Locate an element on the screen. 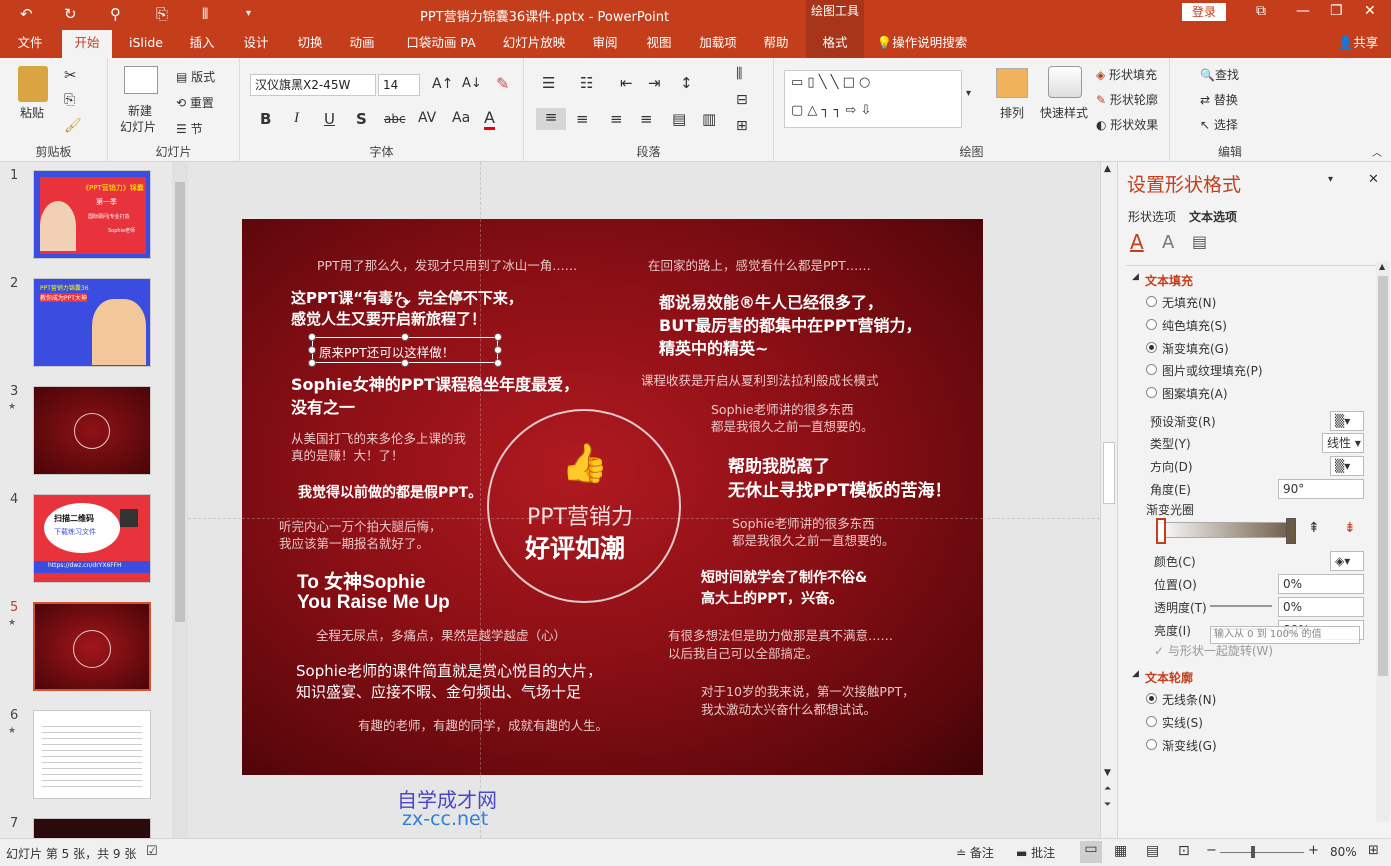  radio-no-fill is located at coordinates (1151, 301).